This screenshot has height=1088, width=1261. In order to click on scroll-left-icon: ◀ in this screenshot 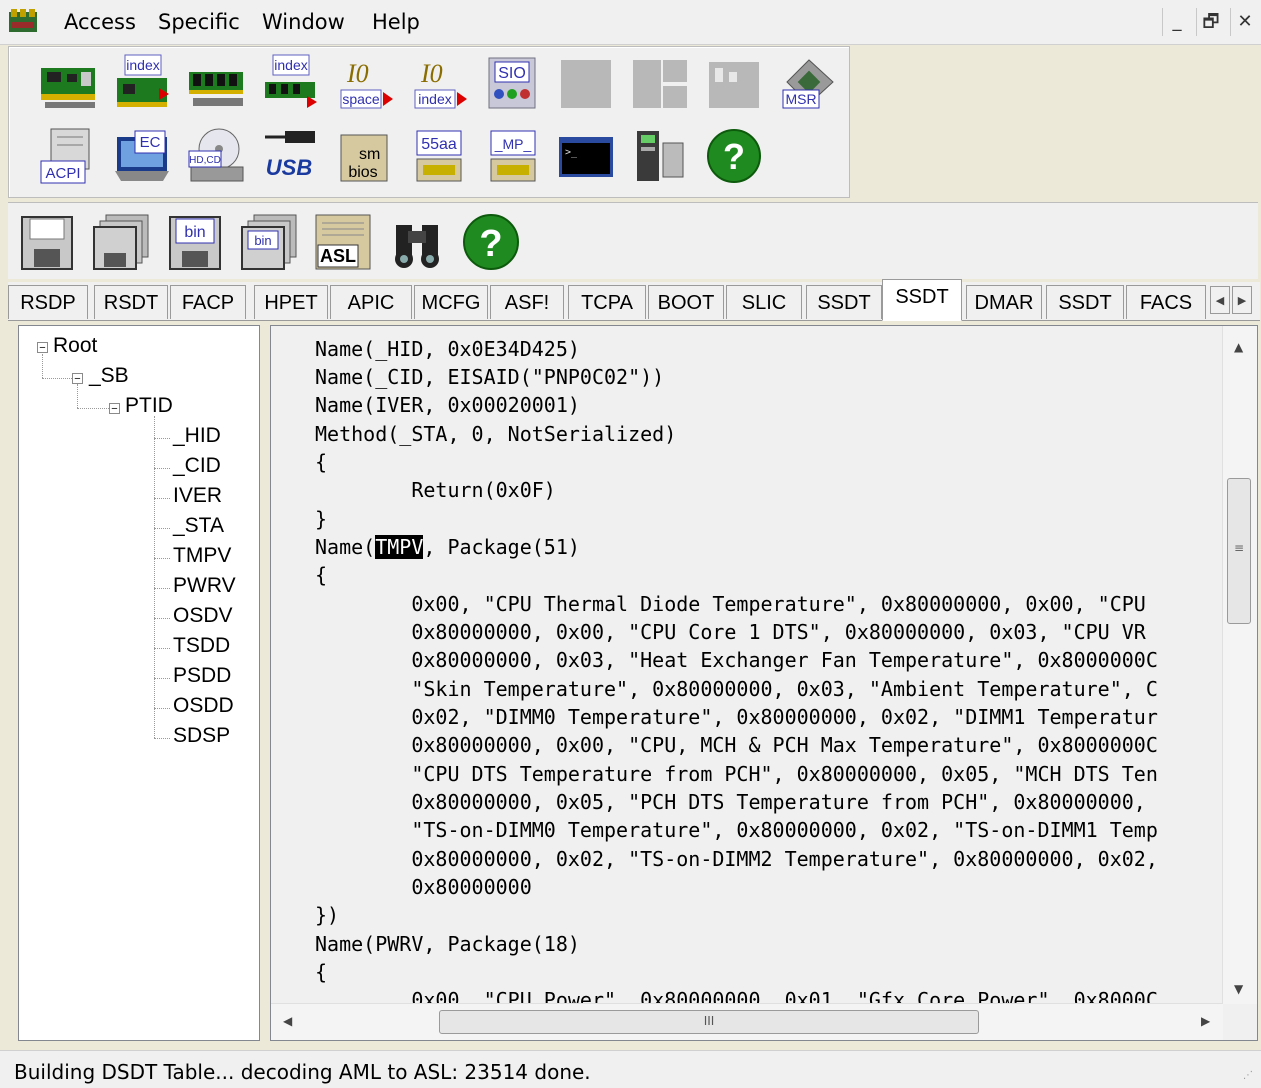, I will do `click(287, 1021)`.